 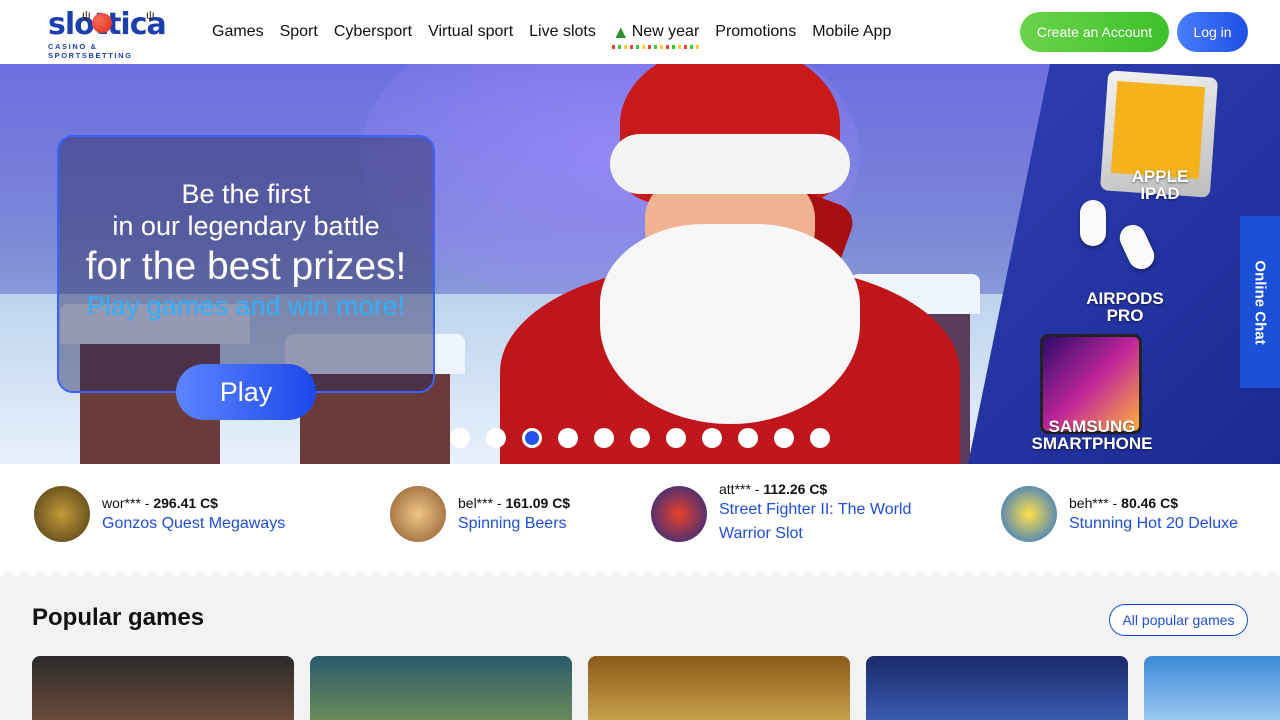 I want to click on logo-text: slottica, so click(x=115, y=25).